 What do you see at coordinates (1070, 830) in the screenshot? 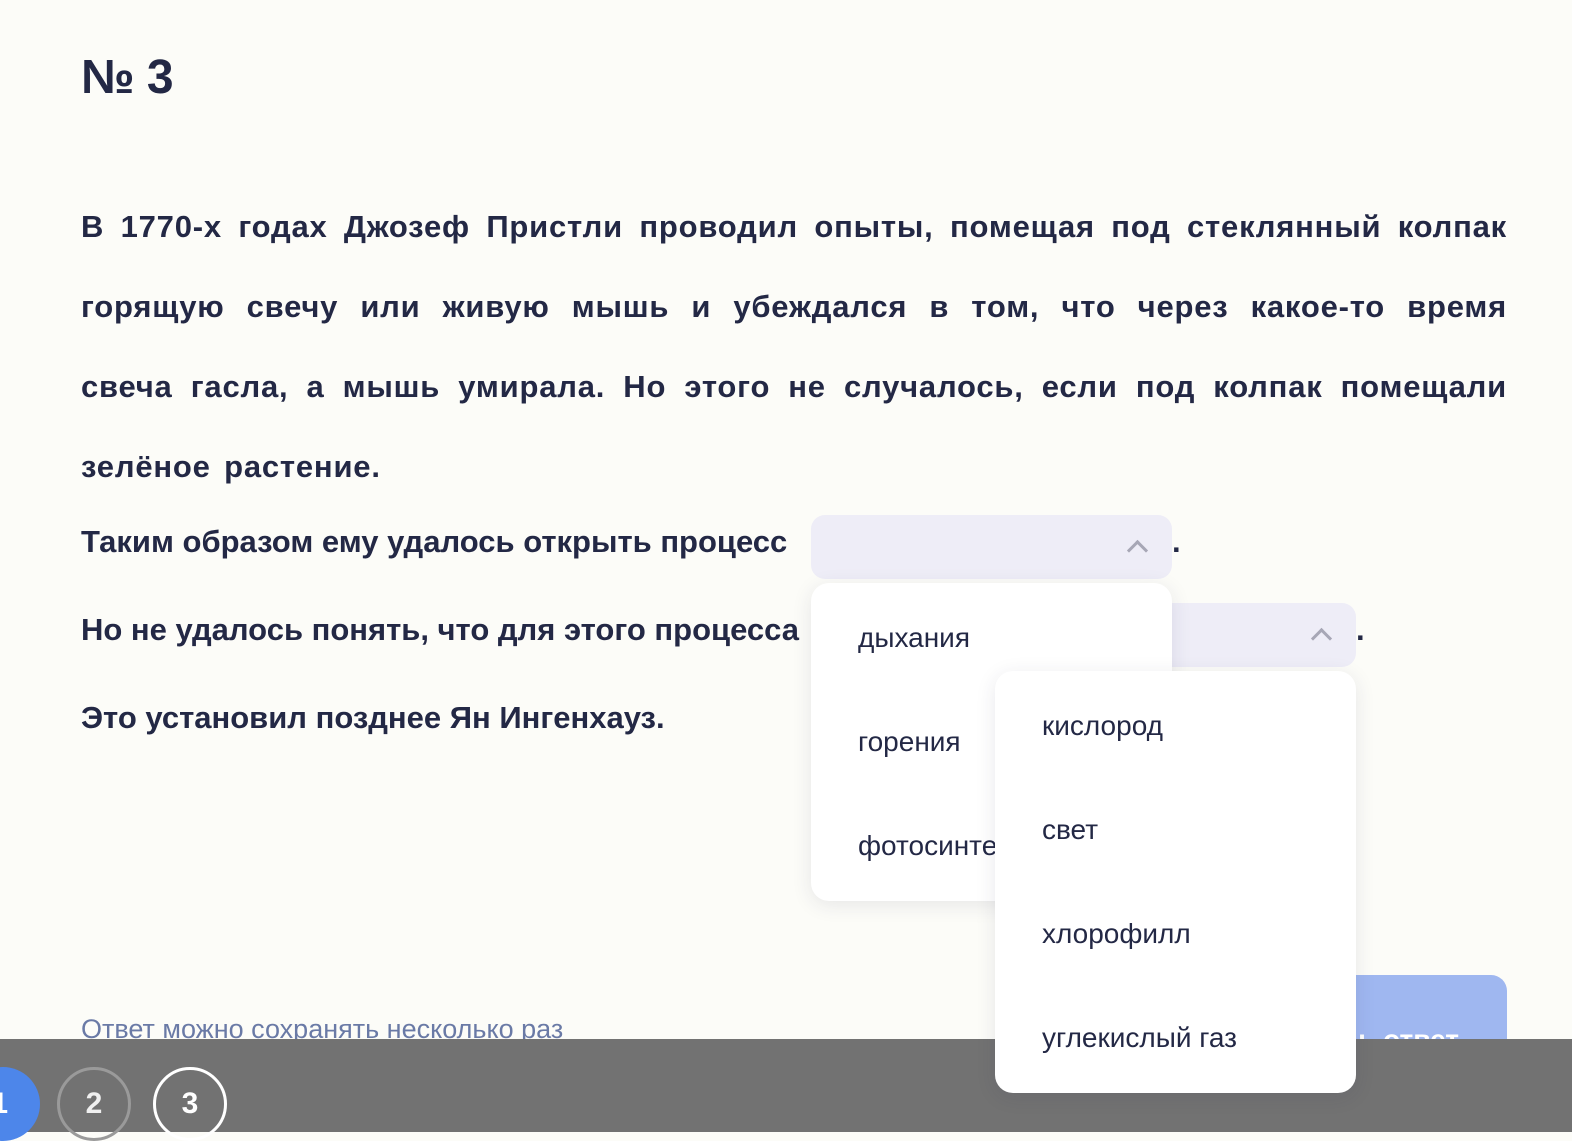
I see `option-light: свет` at bounding box center [1070, 830].